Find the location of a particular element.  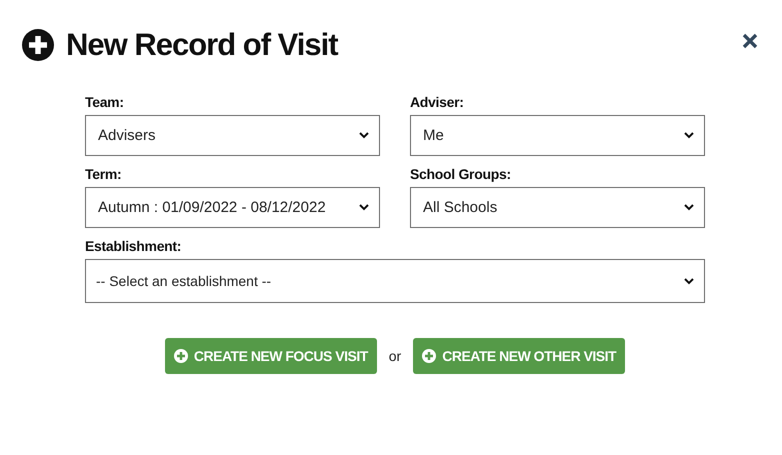

select-field: Me is located at coordinates (557, 135).